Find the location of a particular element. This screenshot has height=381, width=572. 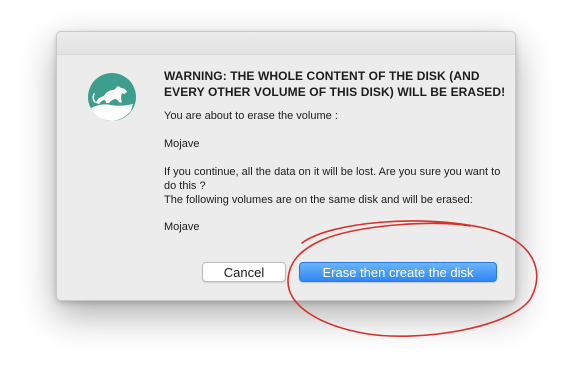

dialog-titlebar is located at coordinates (286, 43).